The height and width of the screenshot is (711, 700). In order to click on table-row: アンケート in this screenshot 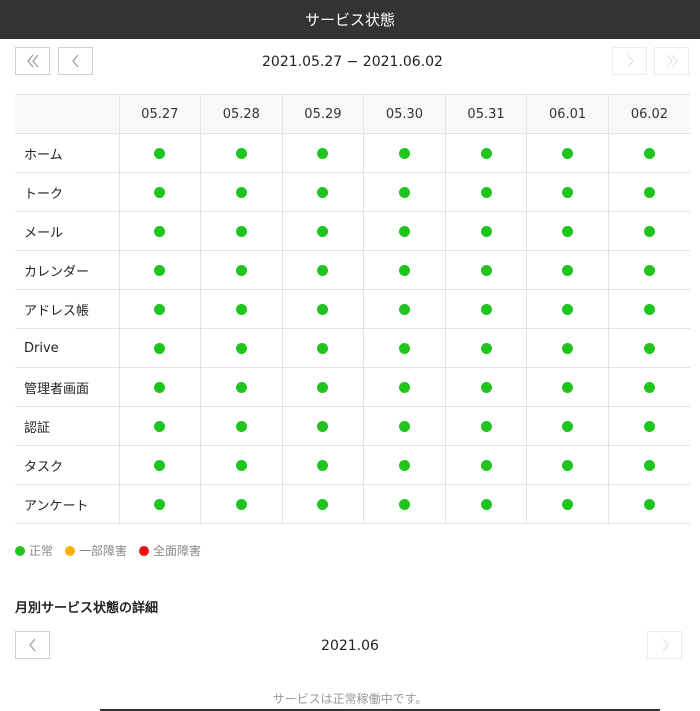, I will do `click(352, 504)`.